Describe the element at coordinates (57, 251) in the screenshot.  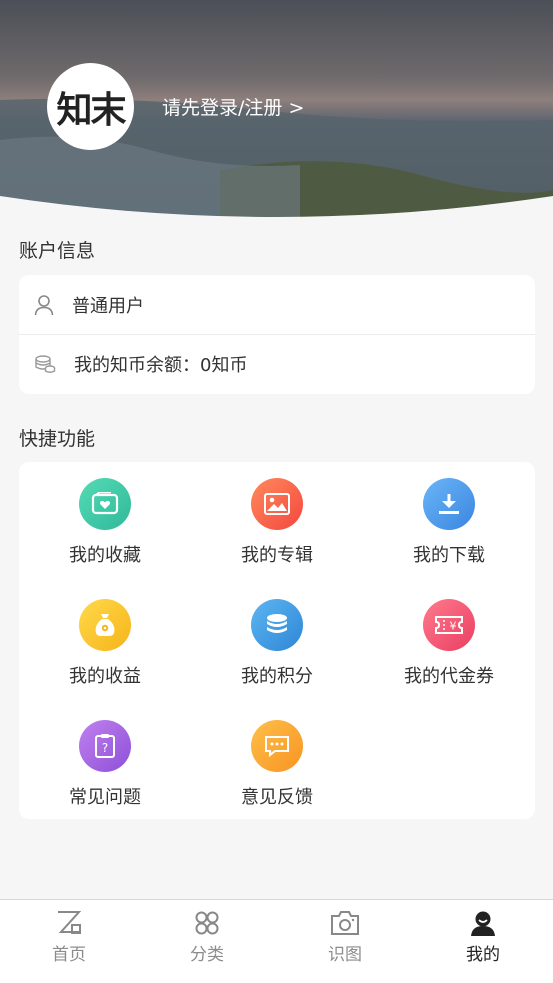
I see `account-info-title: 账户信息` at that location.